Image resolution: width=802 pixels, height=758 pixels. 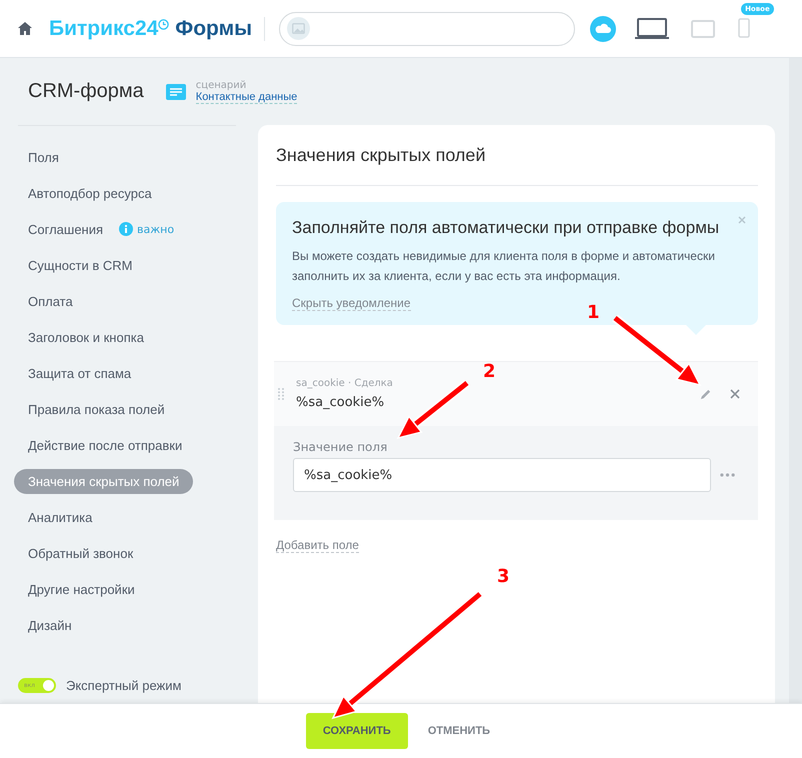 What do you see at coordinates (340, 447) in the screenshot?
I see `field-value-label: Значение поля` at bounding box center [340, 447].